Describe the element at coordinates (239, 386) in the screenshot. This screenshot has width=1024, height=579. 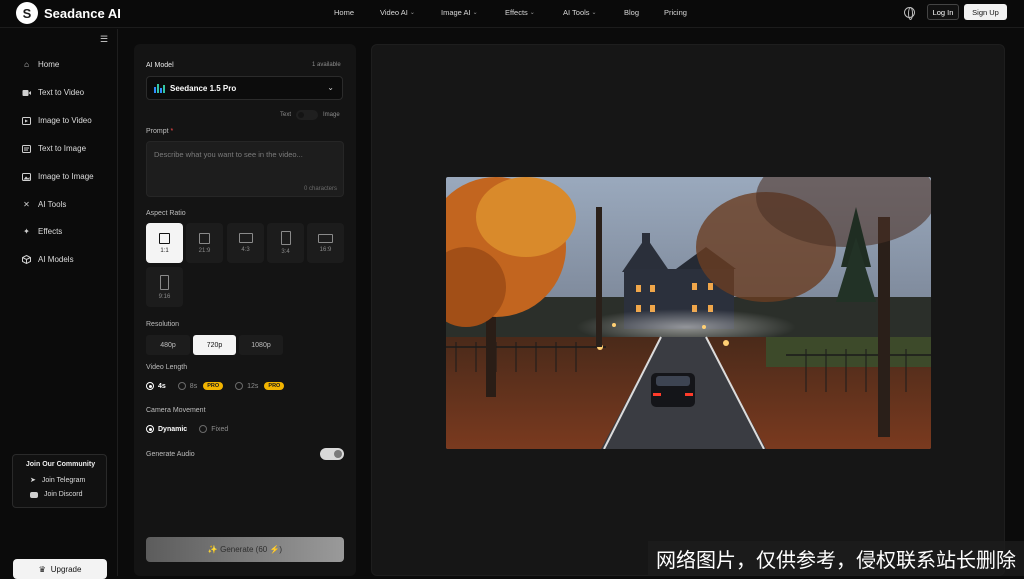
I see `radio-12s` at that location.